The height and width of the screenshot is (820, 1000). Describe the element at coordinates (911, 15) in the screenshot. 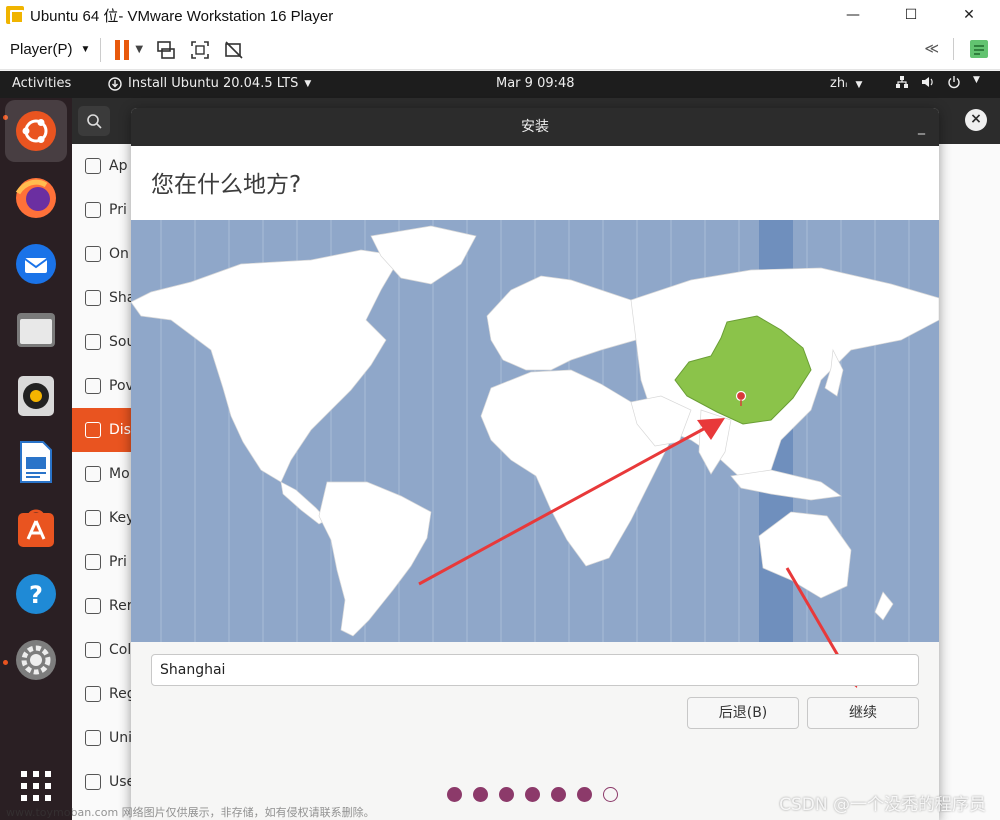

I see `maximize-button: ☐` at that location.